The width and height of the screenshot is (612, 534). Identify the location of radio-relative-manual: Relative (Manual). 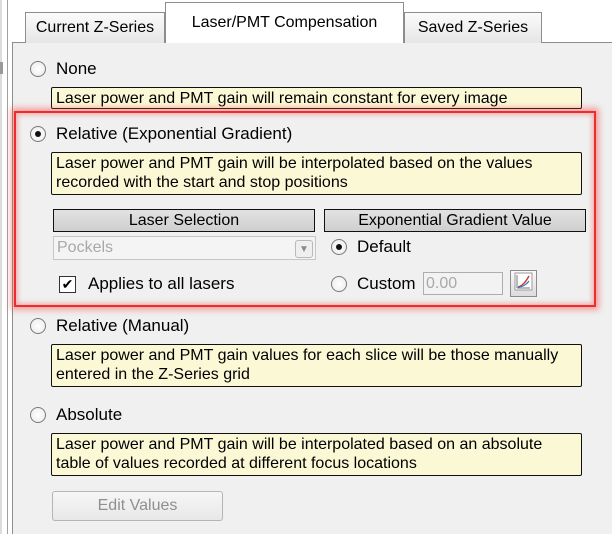
(109, 326).